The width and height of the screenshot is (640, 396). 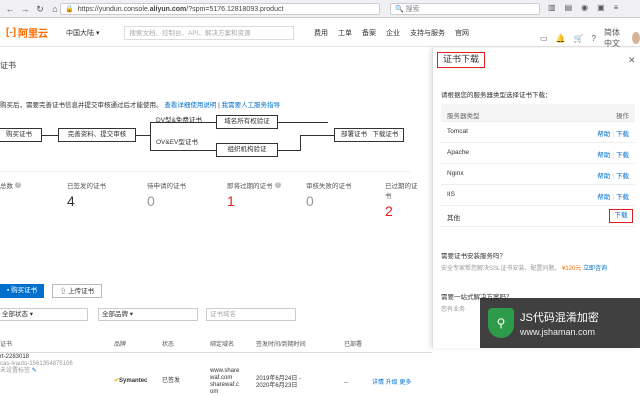 I want to click on stat-value: 2, so click(x=389, y=211).